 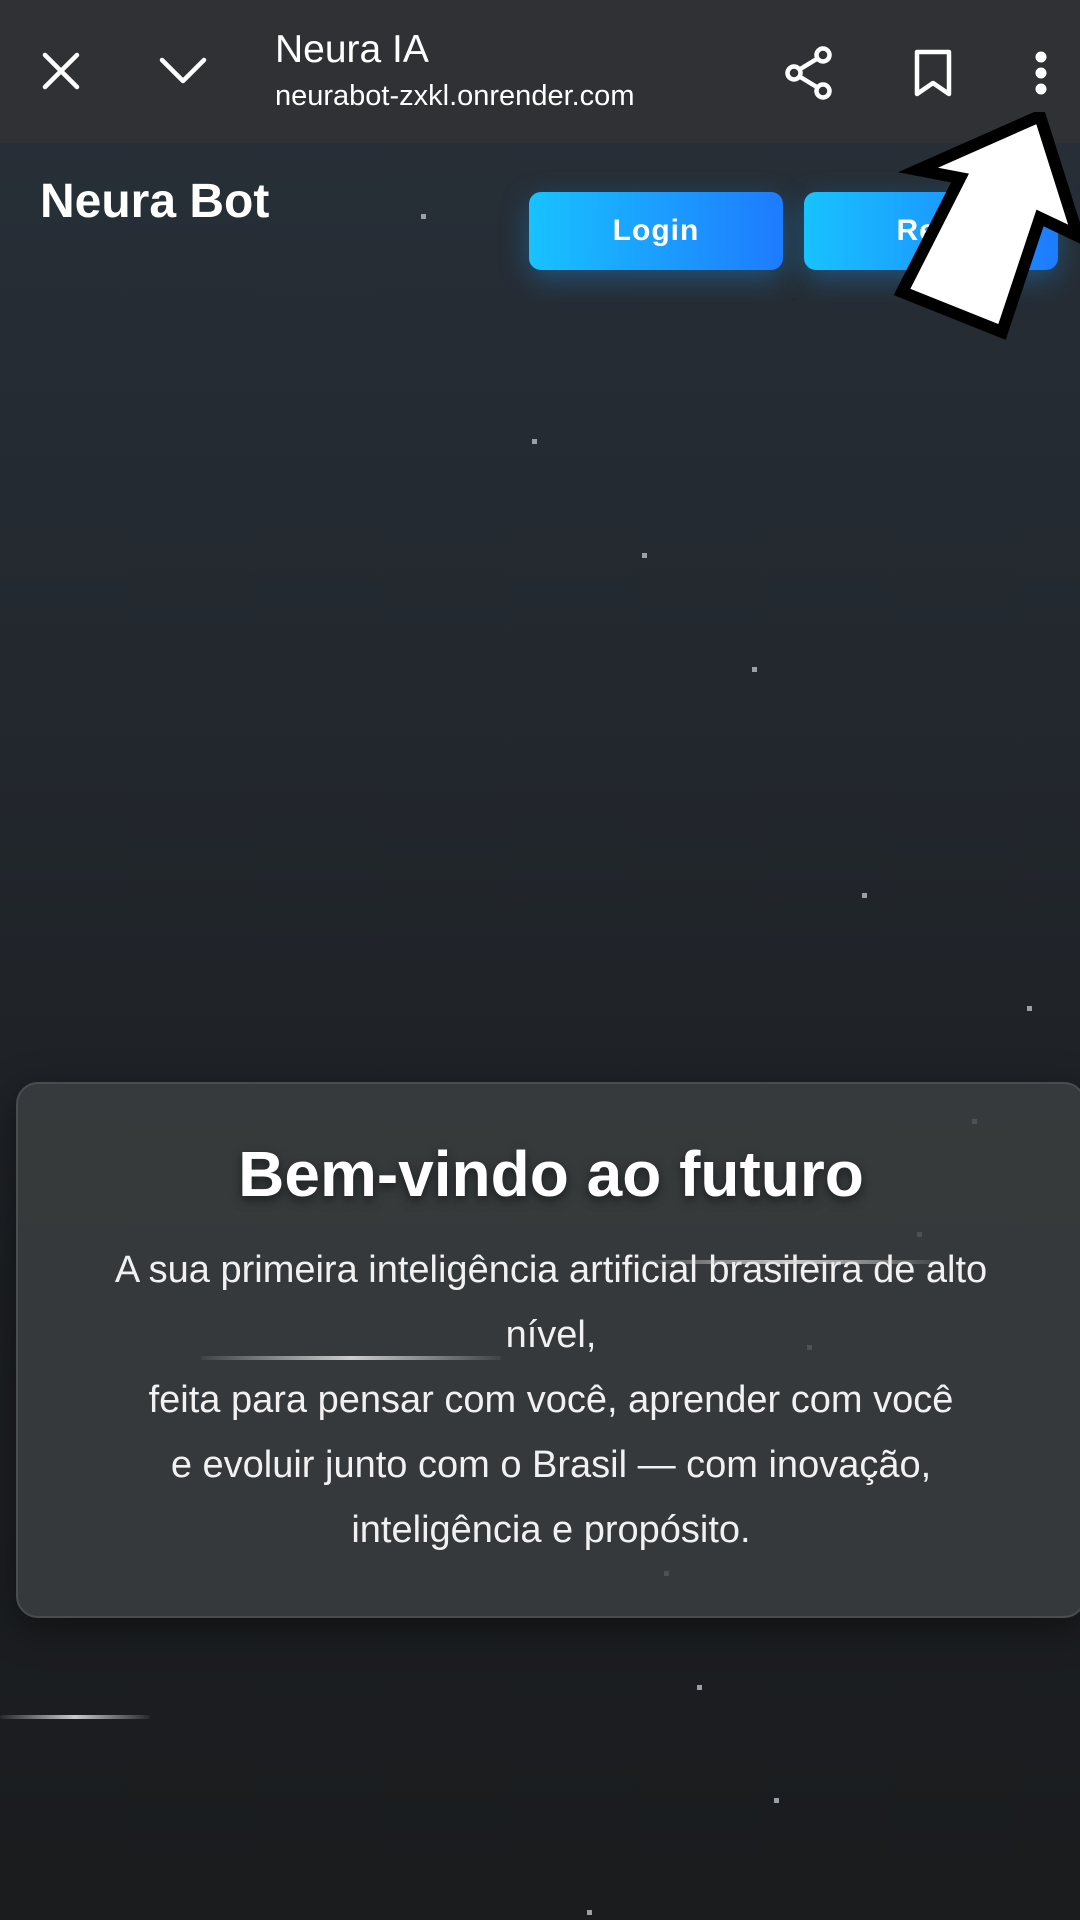 I want to click on close-icon, so click(x=61, y=71).